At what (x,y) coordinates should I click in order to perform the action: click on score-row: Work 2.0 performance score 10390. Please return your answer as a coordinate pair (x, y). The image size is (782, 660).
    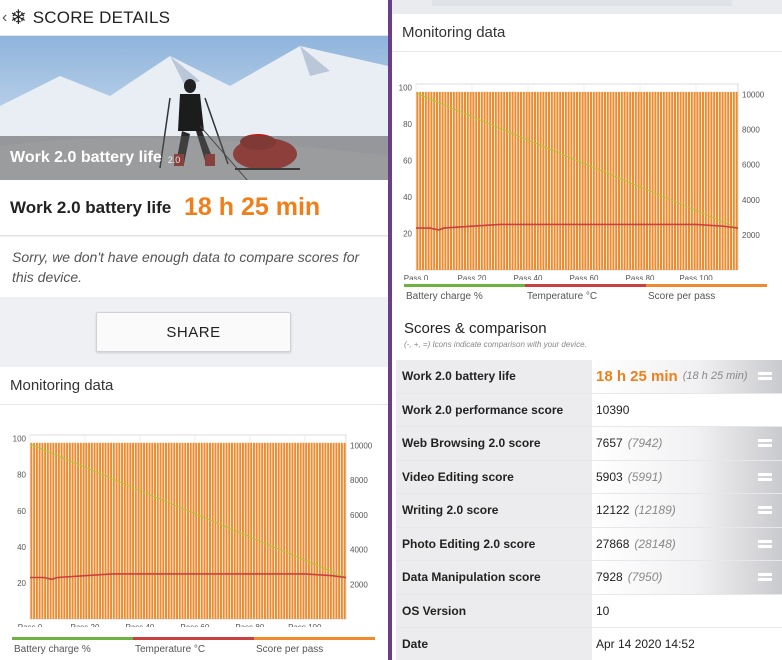
    Looking at the image, I should click on (589, 410).